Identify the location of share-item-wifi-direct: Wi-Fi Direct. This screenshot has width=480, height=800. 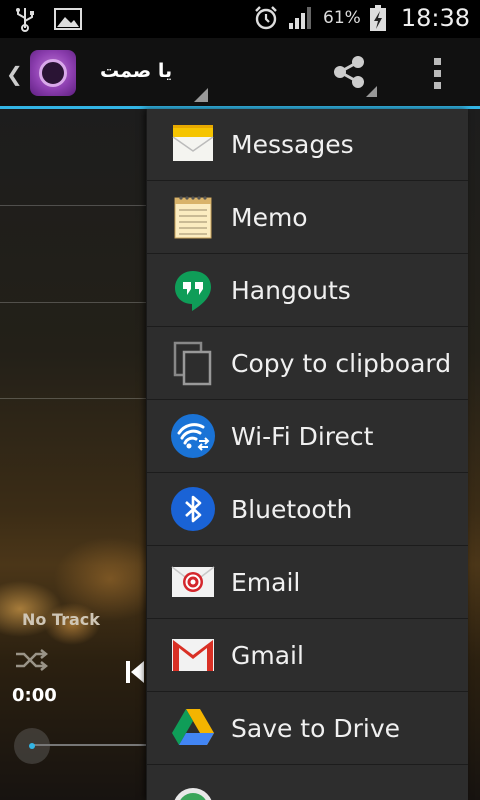
(307, 437).